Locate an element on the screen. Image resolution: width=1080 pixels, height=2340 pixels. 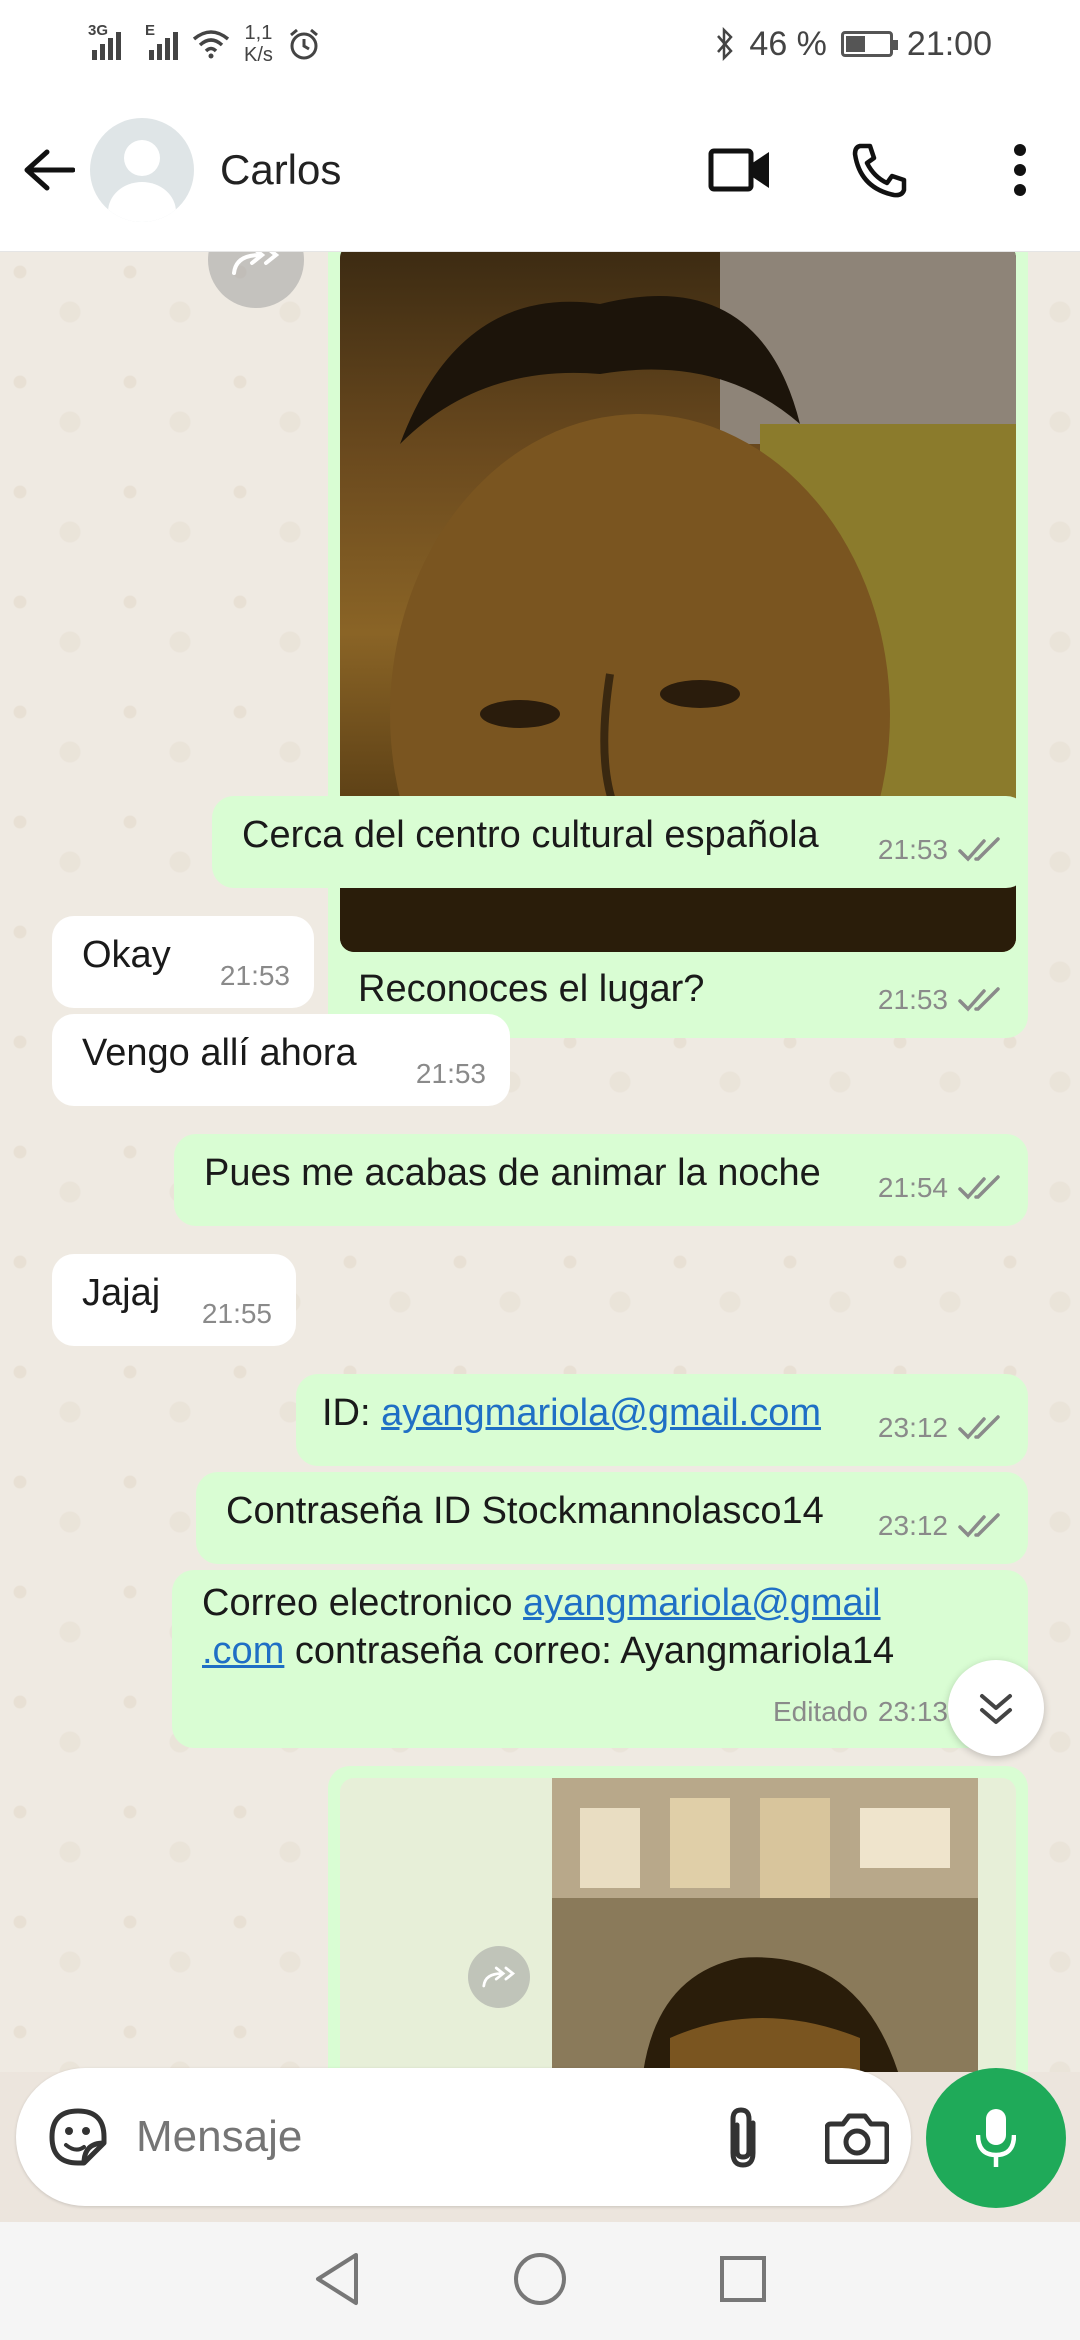
message-text: Okay is located at coordinates (126, 955).